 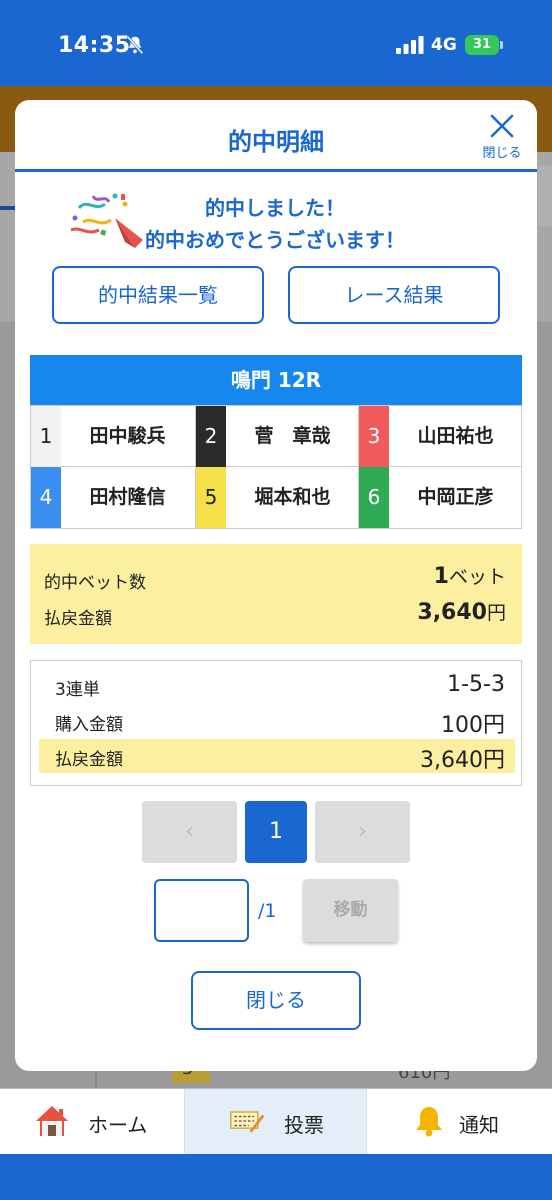 I want to click on close-top-button: 閉じる, so click(x=502, y=136).